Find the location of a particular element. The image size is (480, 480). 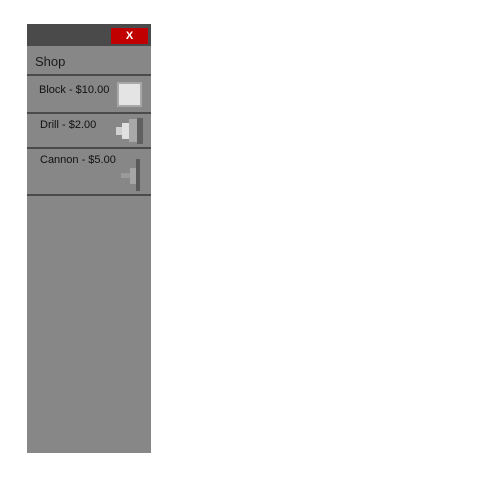

shop-item-label: Block - $10.00 is located at coordinates (74, 90).